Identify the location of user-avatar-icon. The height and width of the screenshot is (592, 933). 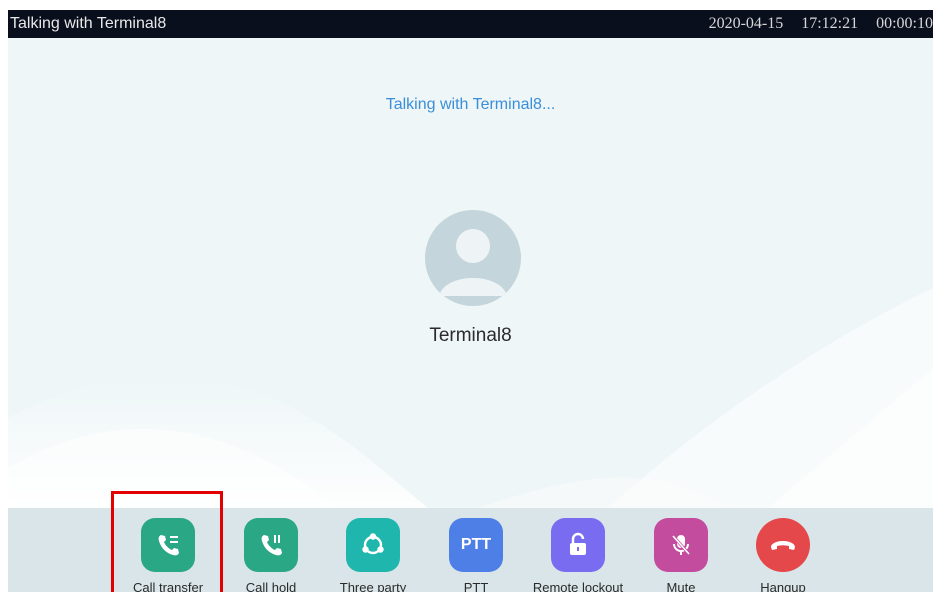
(473, 258).